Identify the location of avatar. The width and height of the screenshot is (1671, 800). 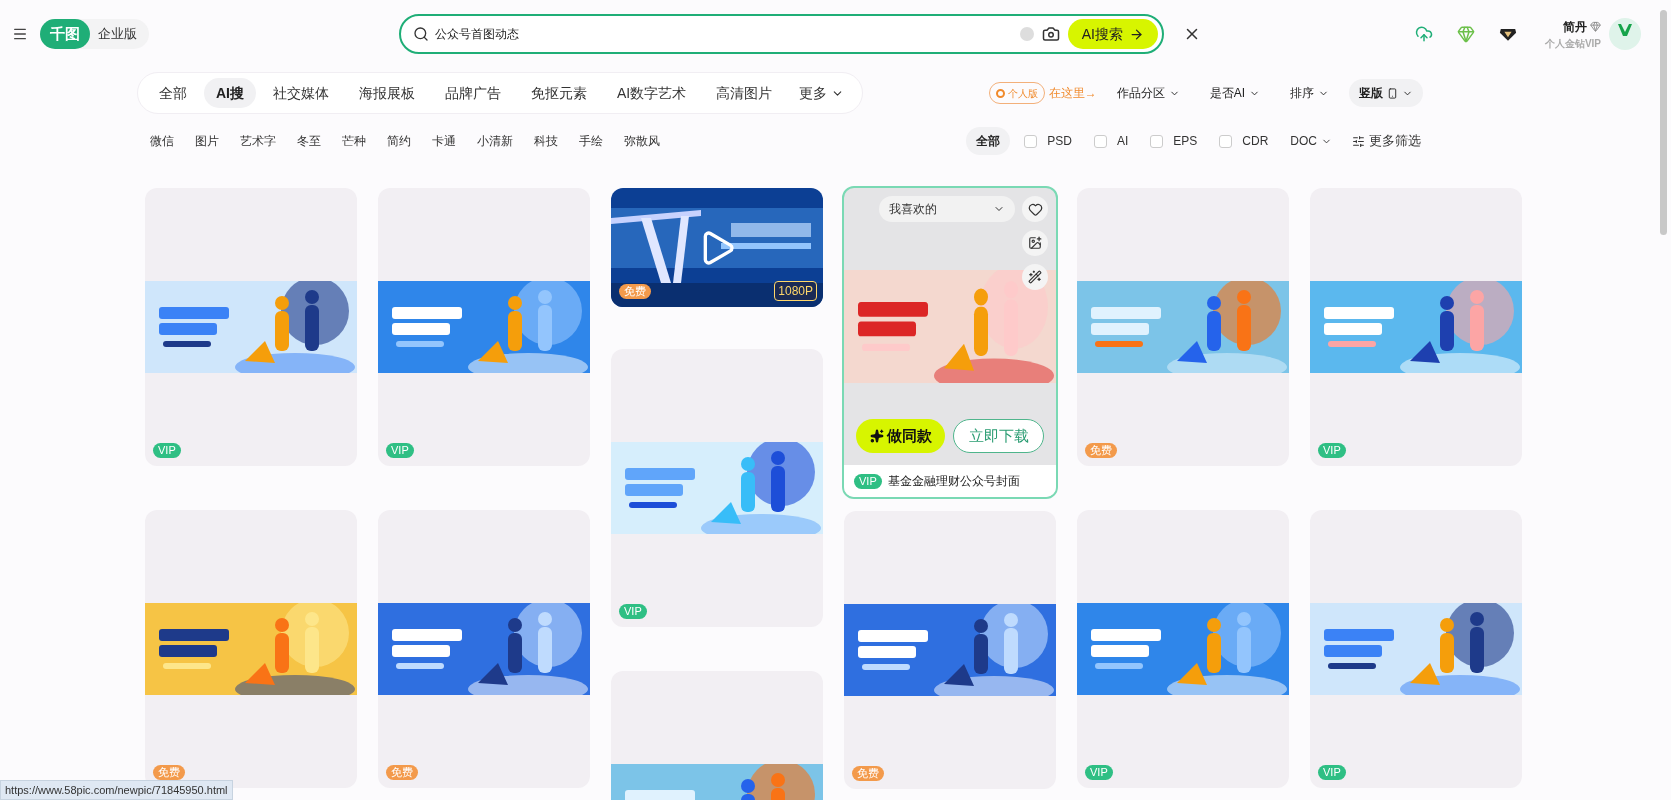
(1625, 34).